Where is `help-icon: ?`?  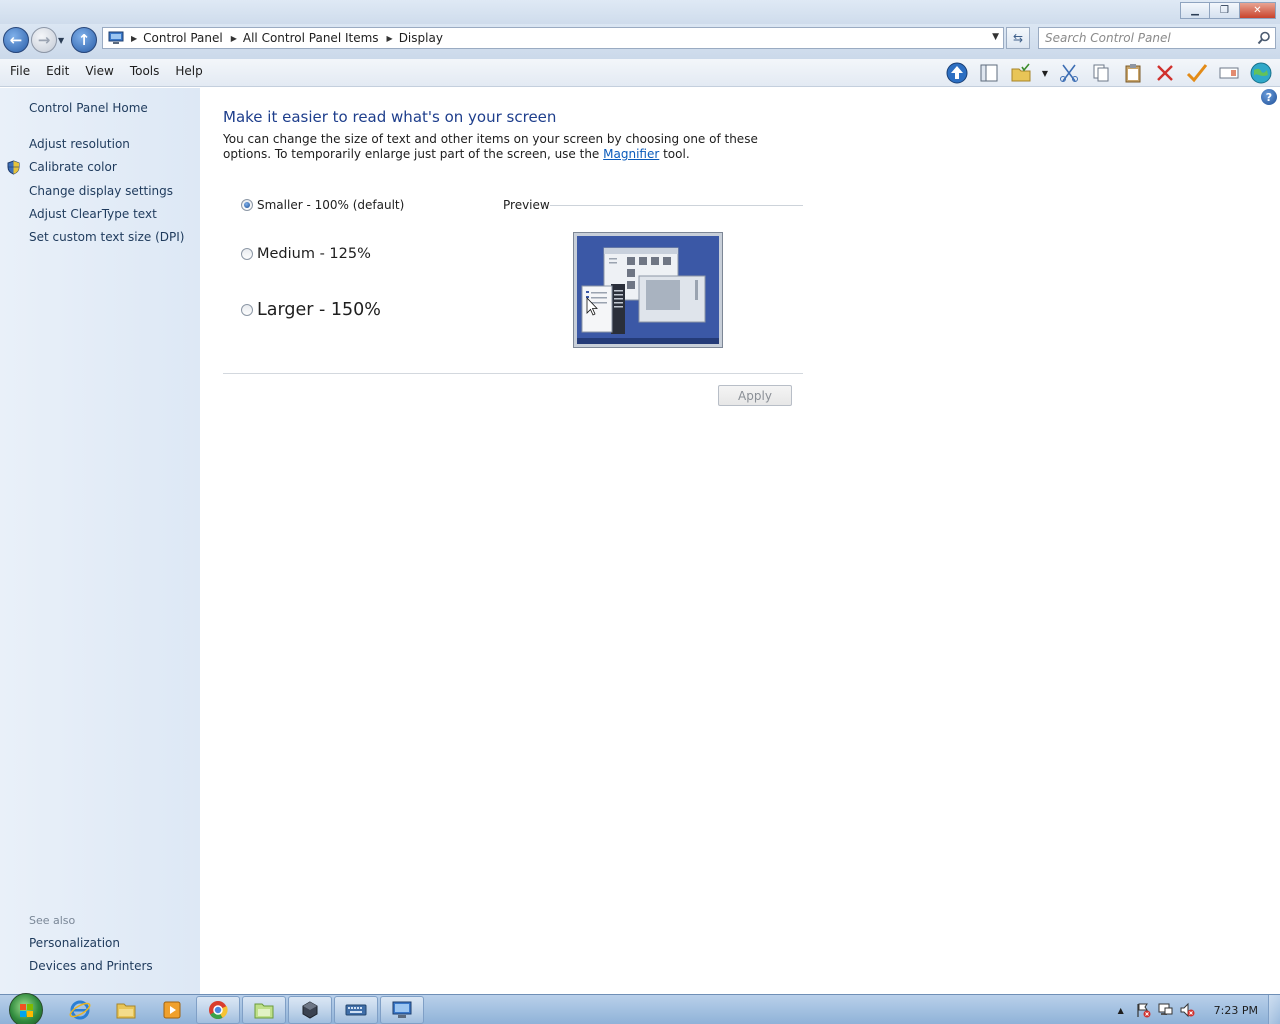
help-icon: ? is located at coordinates (1269, 97).